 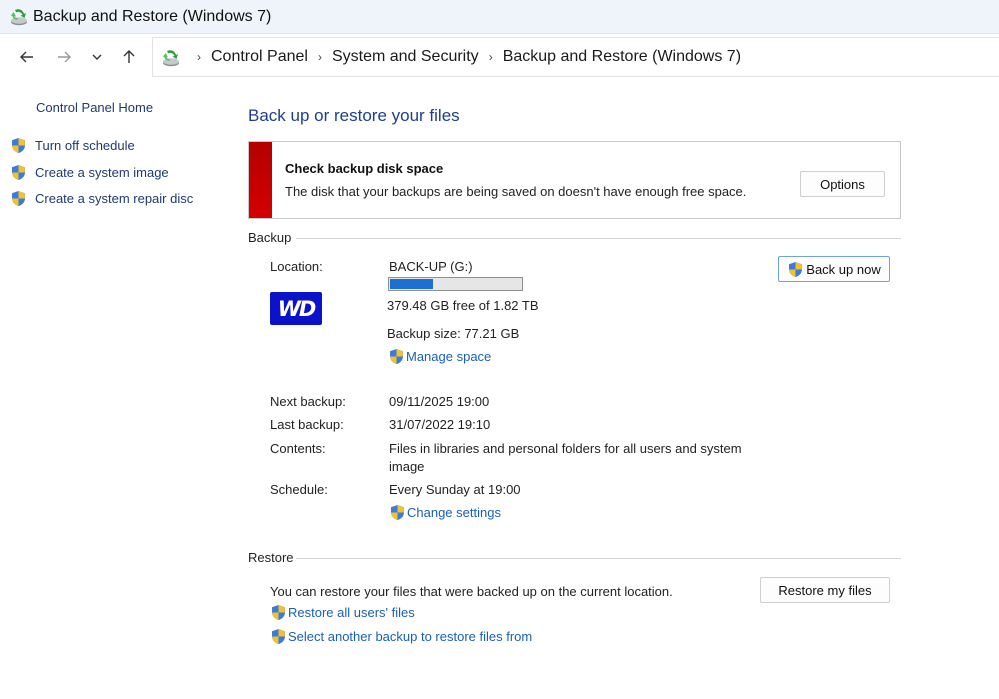 I want to click on schedule-value: Every Sunday at 19:00, so click(x=455, y=489).